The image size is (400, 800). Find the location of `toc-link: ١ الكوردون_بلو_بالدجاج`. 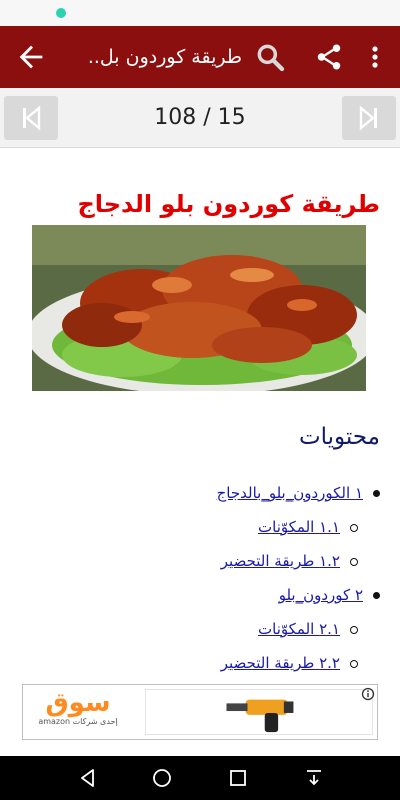

toc-link: ١ الكوردون_بلو_بالدجاج is located at coordinates (290, 493).